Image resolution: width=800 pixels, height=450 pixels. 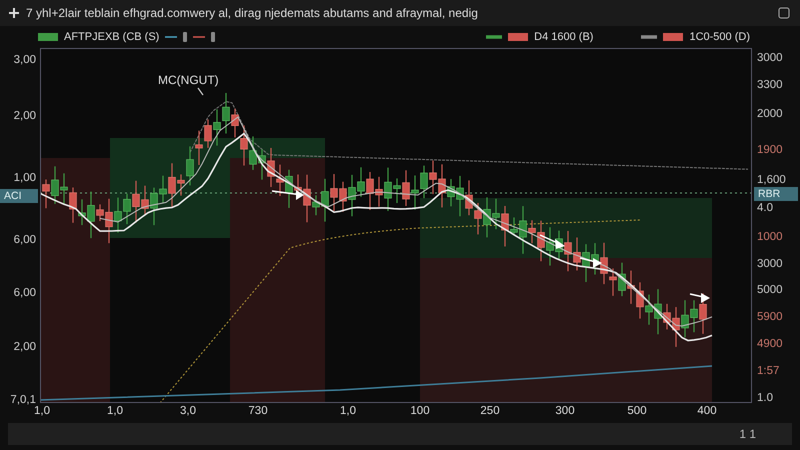 I want to click on axis-label: 4.0, so click(x=765, y=208).